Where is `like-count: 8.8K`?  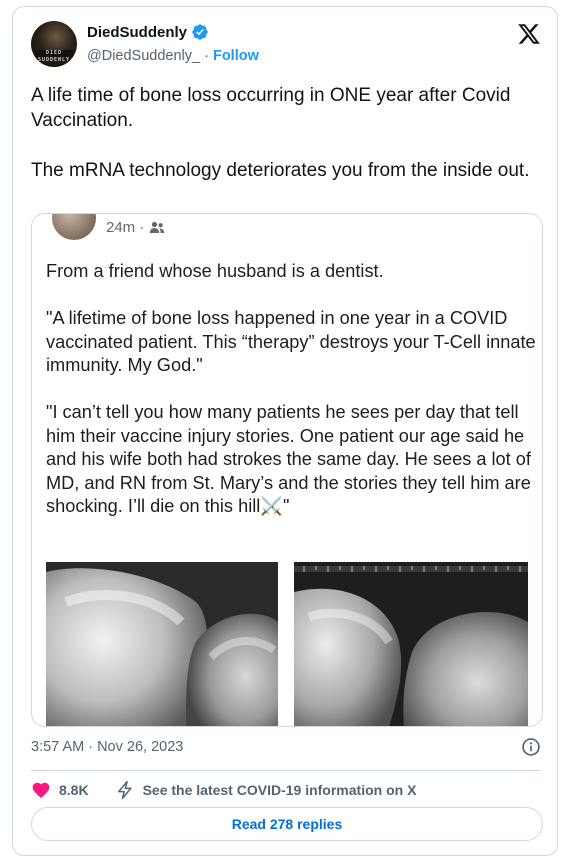 like-count: 8.8K is located at coordinates (74, 790).